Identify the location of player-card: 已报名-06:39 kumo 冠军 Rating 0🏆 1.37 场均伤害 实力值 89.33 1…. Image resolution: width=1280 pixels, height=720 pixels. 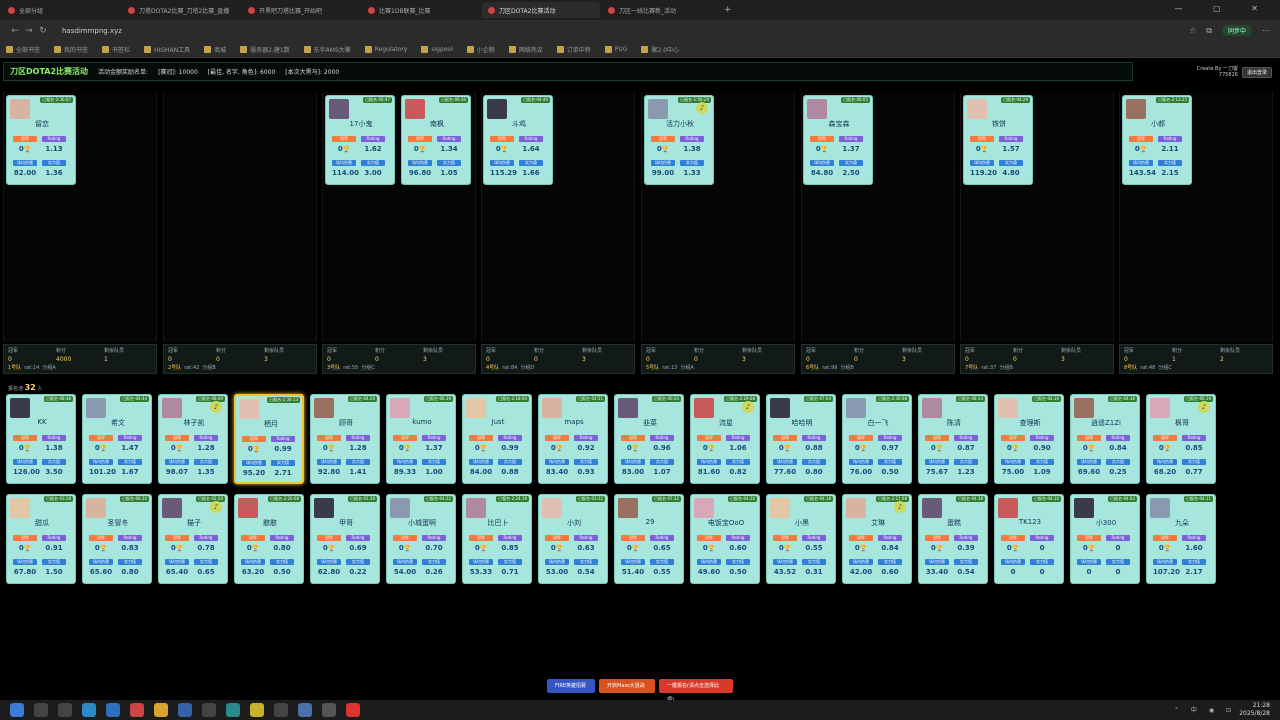
(421, 439).